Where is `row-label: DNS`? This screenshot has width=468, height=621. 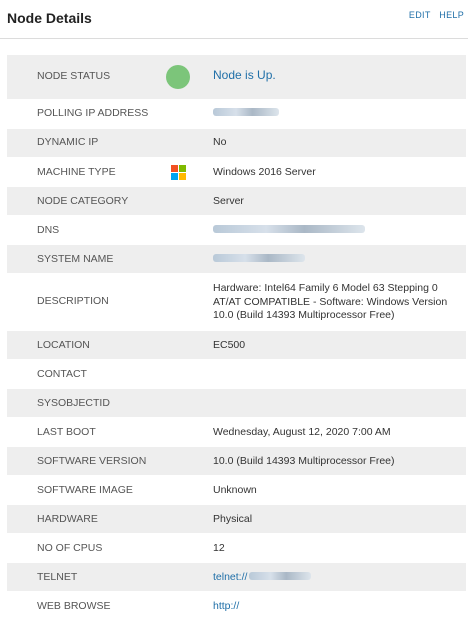
row-label: DNS is located at coordinates (48, 230).